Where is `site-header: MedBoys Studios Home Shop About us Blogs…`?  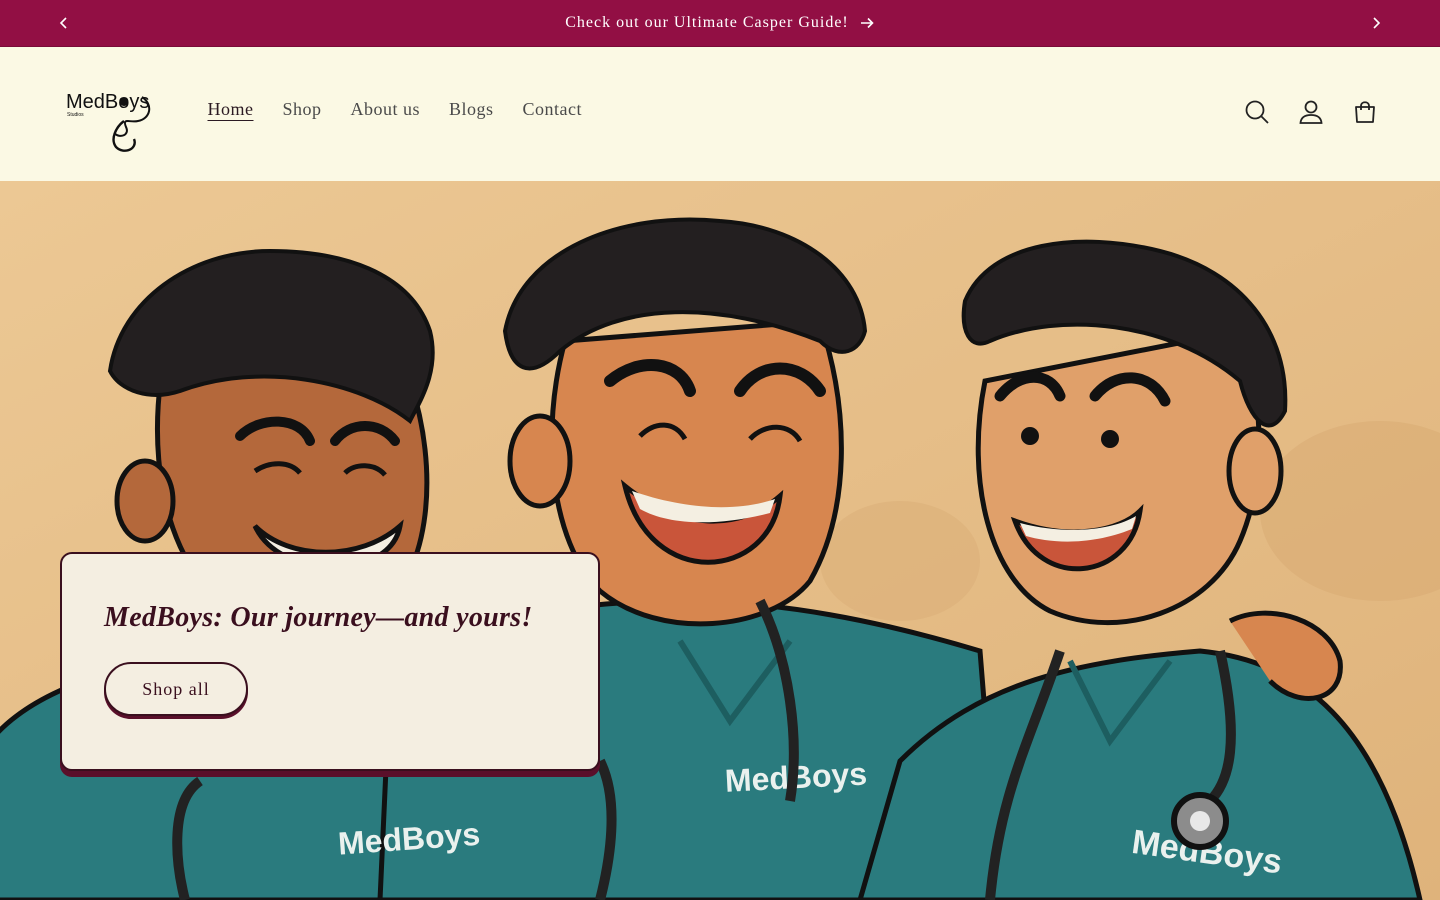 site-header: MedBoys Studios Home Shop About us Blogs… is located at coordinates (720, 114).